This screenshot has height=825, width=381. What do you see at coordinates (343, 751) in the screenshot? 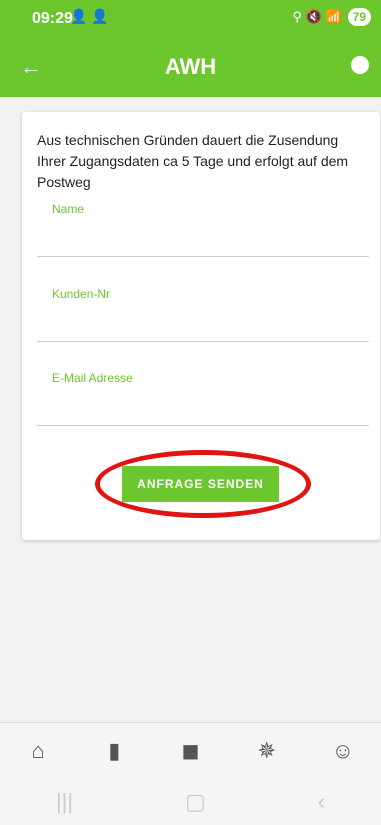
I see `users-icon: ☺` at bounding box center [343, 751].